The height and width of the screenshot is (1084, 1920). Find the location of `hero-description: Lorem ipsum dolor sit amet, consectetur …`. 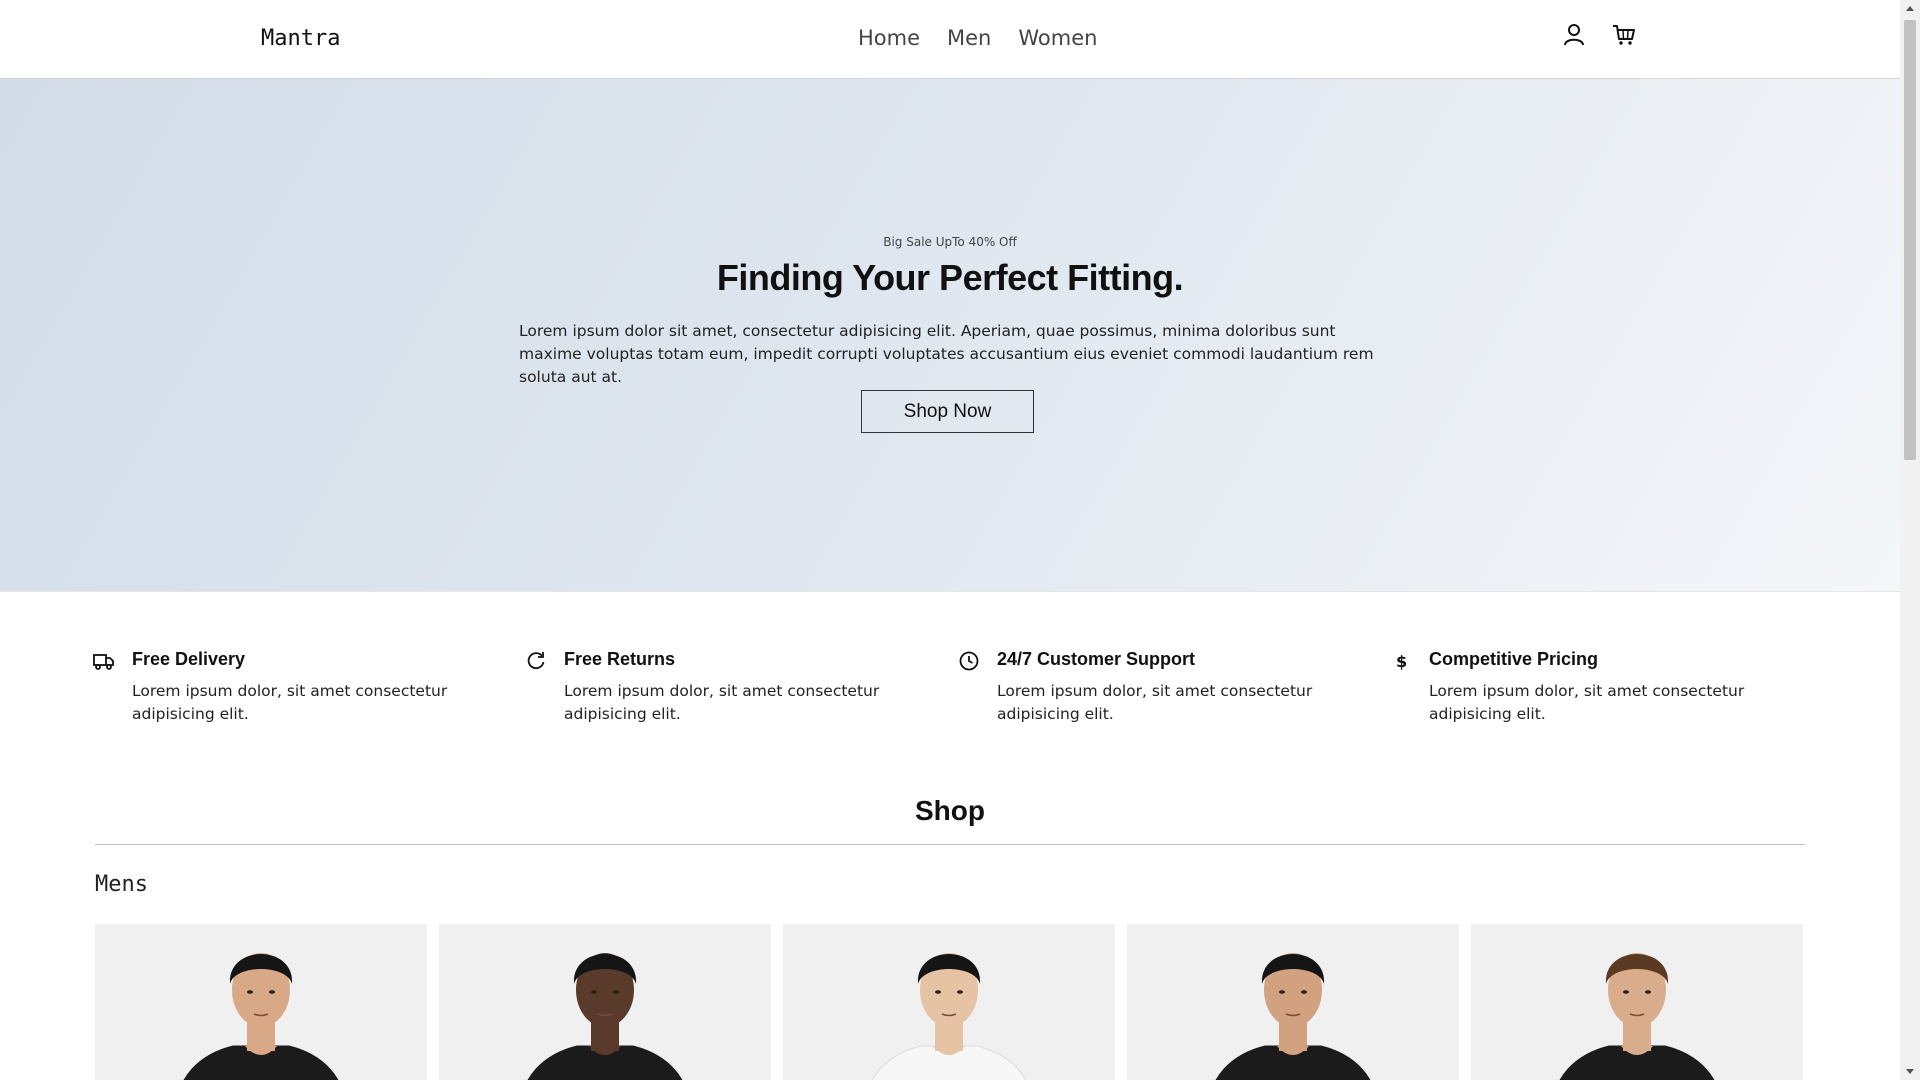

hero-description: Lorem ipsum dolor sit amet, consectetur … is located at coordinates (946, 354).